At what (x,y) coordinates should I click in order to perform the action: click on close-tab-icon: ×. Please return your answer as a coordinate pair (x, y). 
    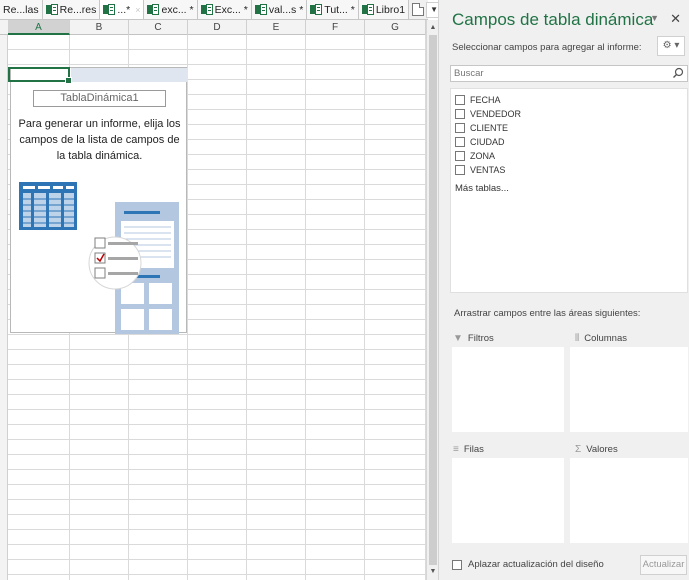
    Looking at the image, I should click on (137, 10).